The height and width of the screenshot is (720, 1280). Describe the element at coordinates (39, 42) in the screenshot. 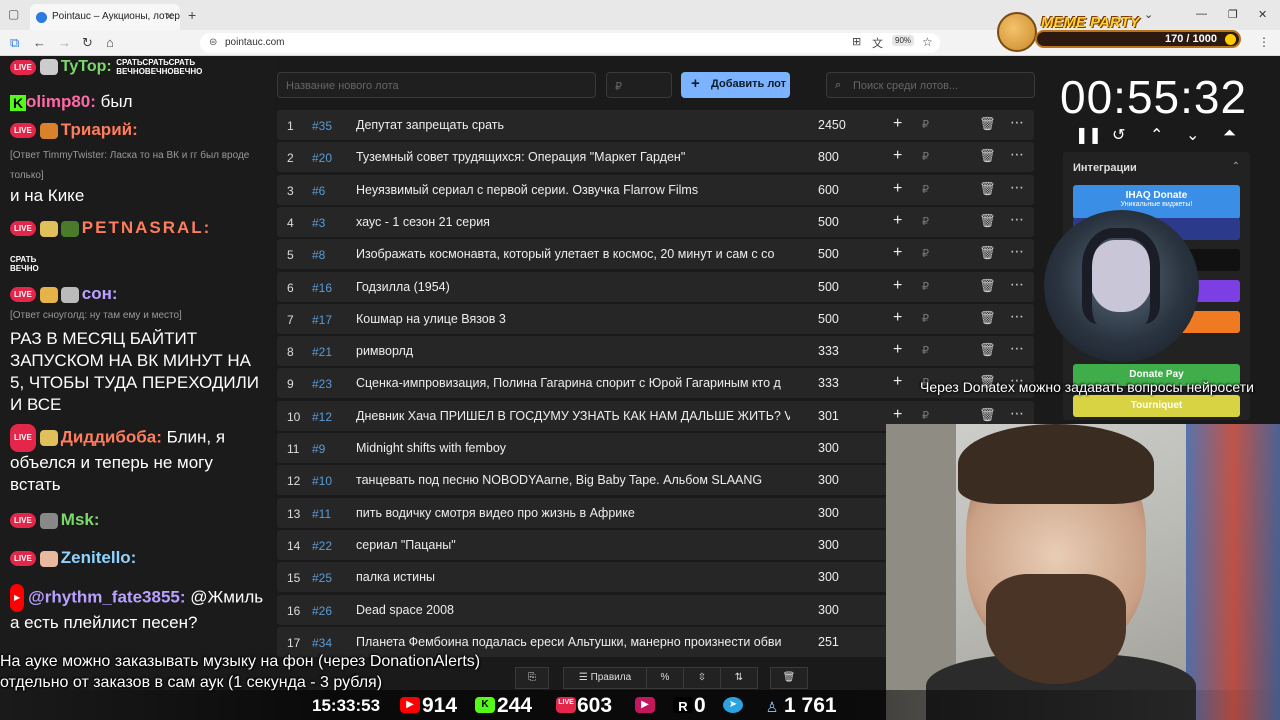

I see `back-icon: ←` at that location.